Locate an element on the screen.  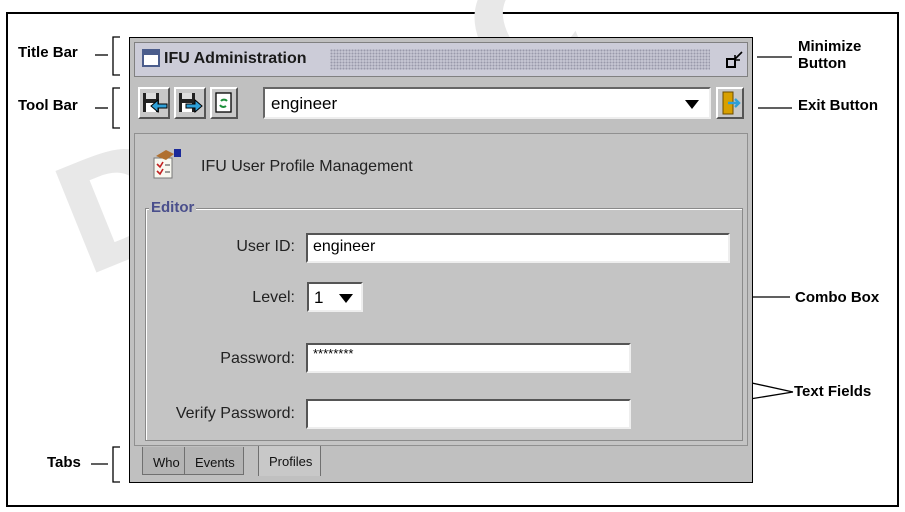
user-id-value: engineer is located at coordinates (344, 246).